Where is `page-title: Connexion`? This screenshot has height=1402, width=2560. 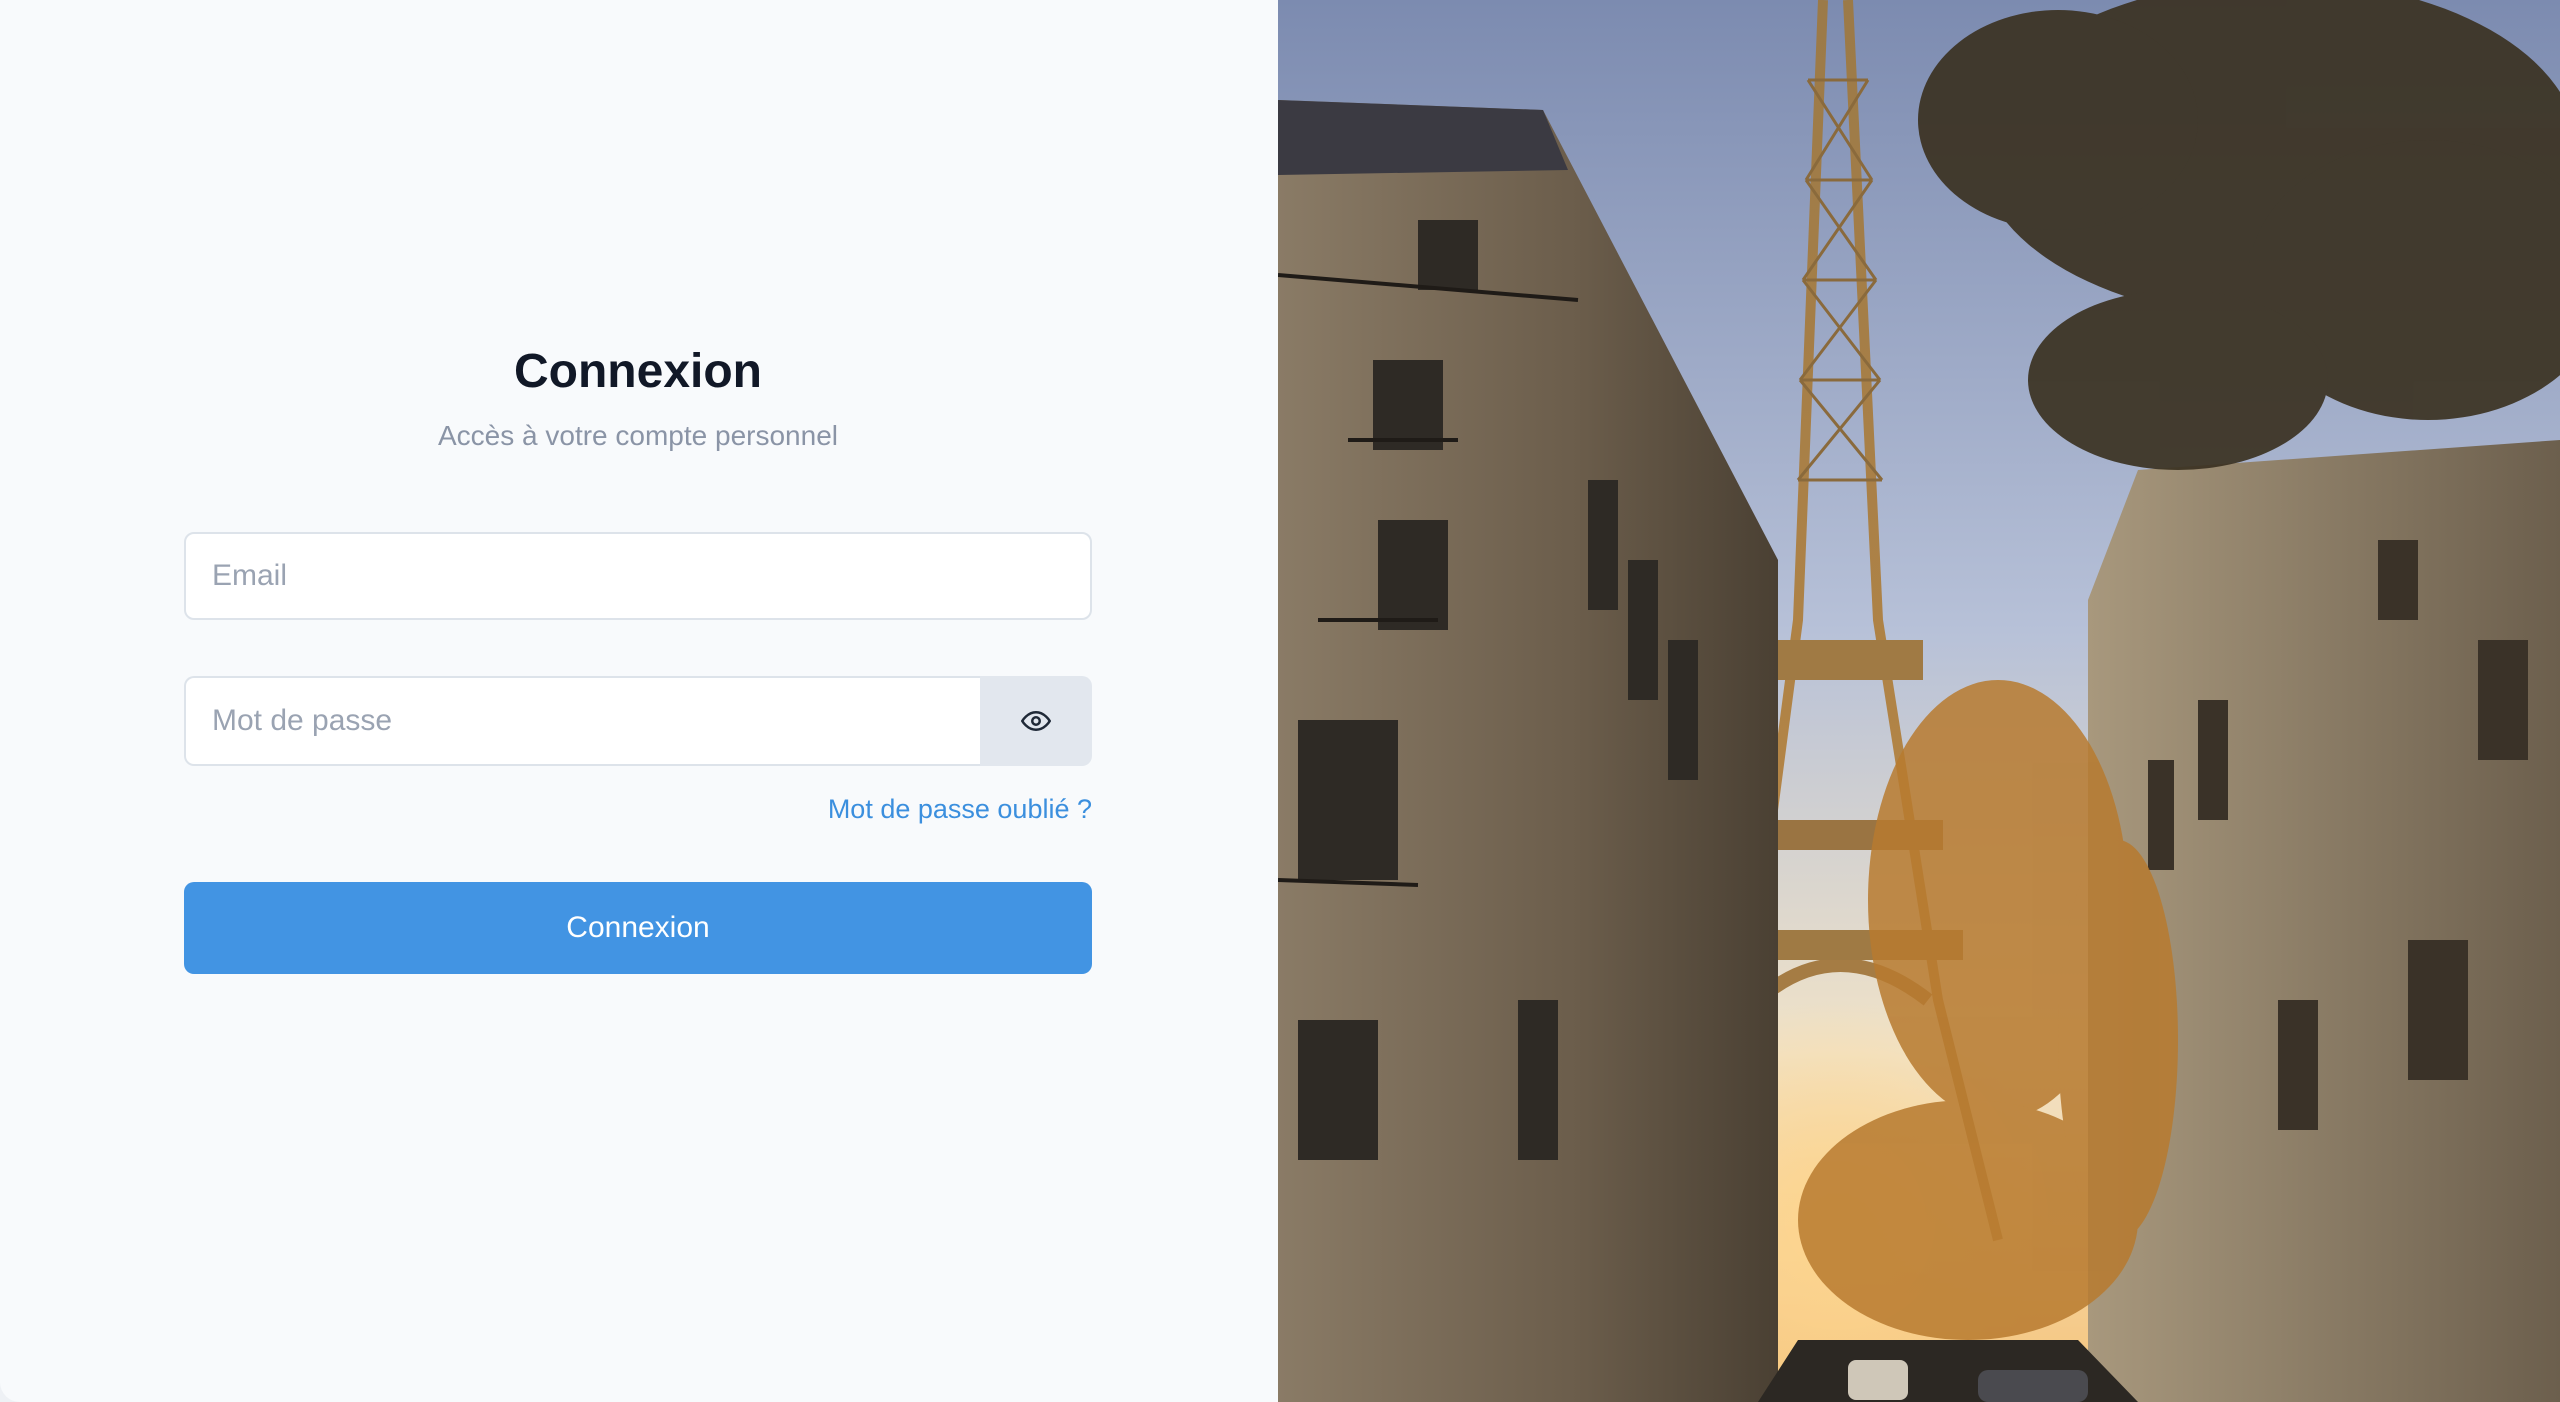
page-title: Connexion is located at coordinates (638, 371).